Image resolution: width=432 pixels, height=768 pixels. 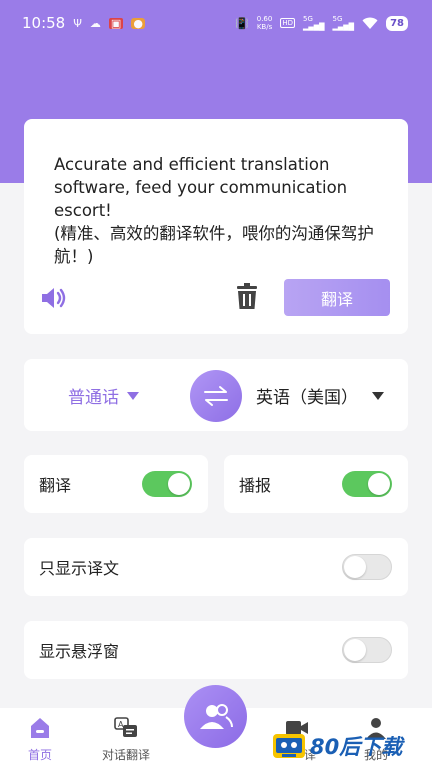 I want to click on net2-label: 5G, so click(x=337, y=19).